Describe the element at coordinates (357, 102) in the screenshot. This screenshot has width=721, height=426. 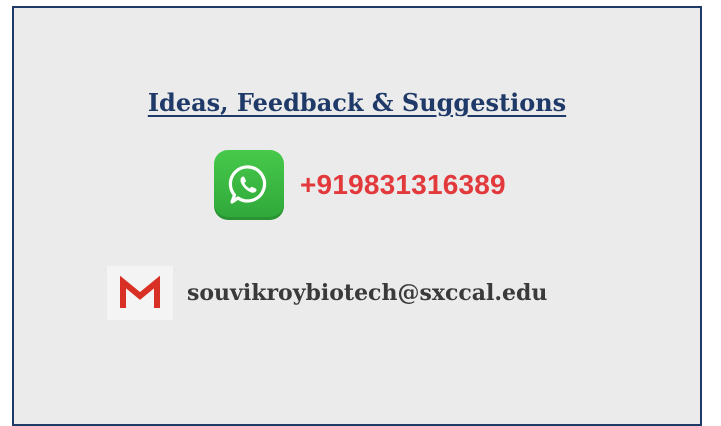
I see `contact-title: Ideas, Feedback & Suggestions` at that location.